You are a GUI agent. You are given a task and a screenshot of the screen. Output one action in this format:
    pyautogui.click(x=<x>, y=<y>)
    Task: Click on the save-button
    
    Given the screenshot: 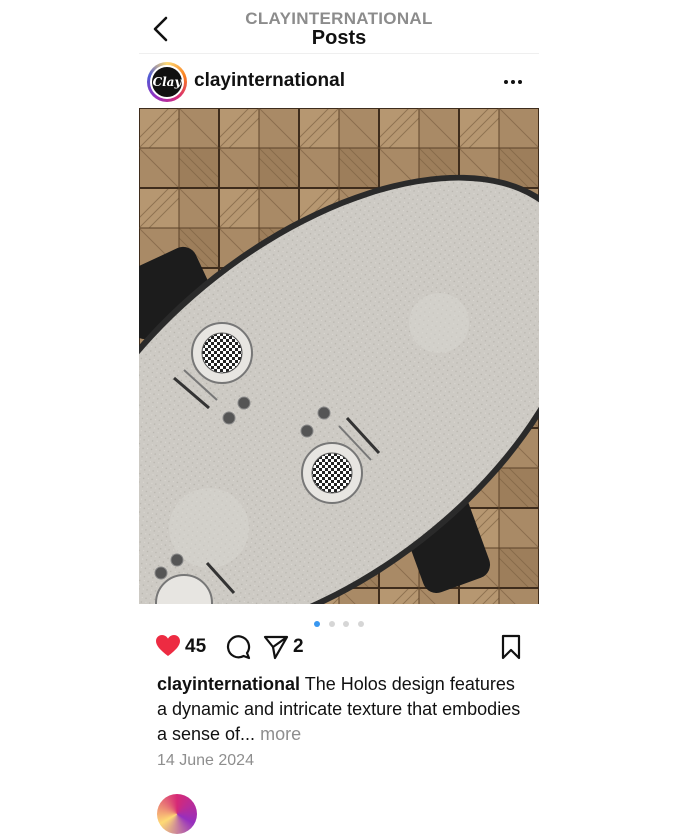 What is the action you would take?
    pyautogui.click(x=511, y=649)
    